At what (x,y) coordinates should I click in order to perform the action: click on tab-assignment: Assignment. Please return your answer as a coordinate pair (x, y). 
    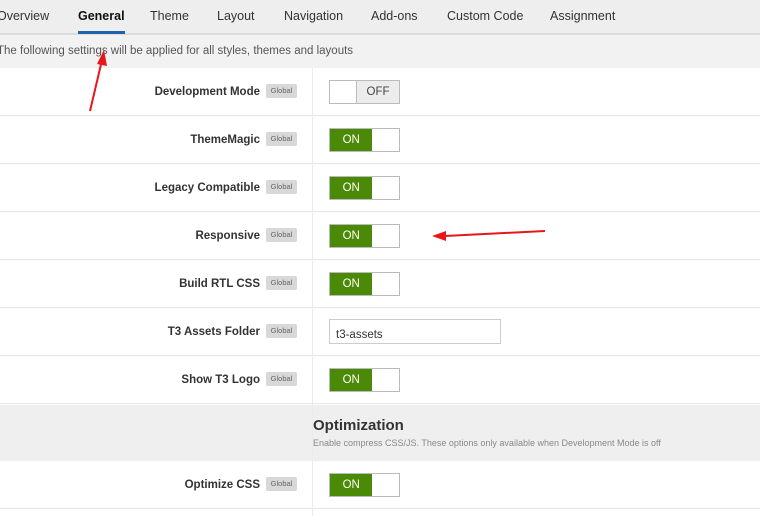
    Looking at the image, I should click on (582, 16).